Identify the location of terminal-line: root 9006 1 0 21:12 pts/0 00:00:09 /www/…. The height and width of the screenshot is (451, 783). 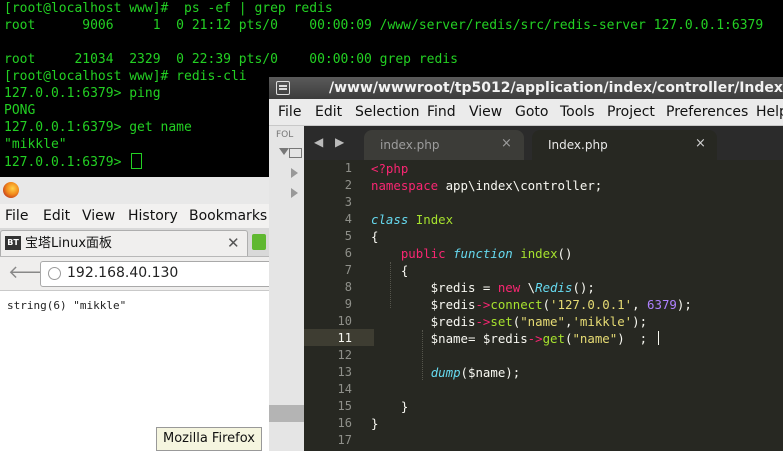
(384, 25).